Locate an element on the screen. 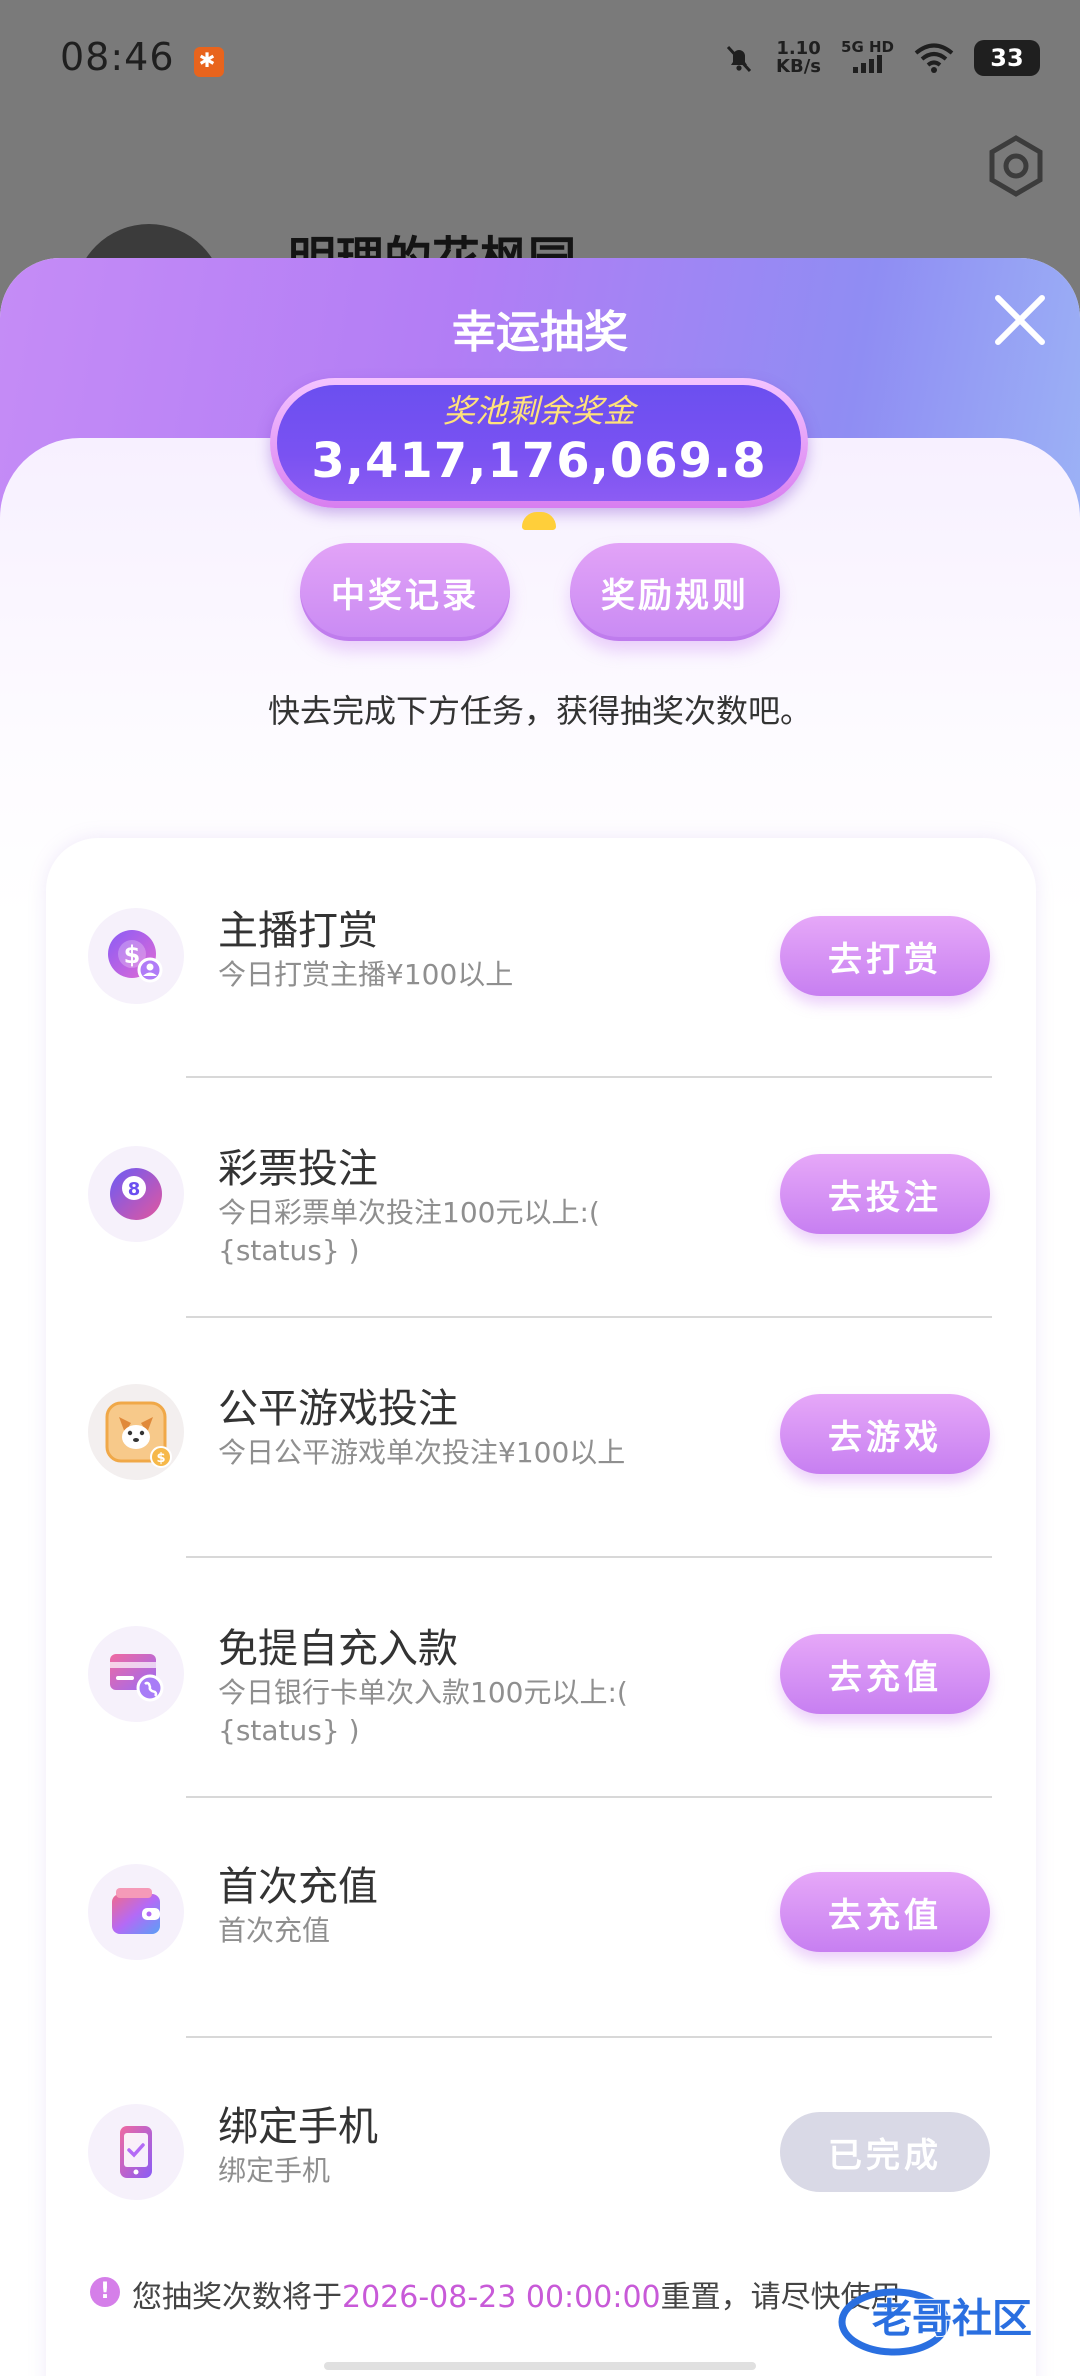  task-row-tip-anchor: $ 主播打赏 今日打赏主播¥100以上 去打赏 is located at coordinates (541, 958).